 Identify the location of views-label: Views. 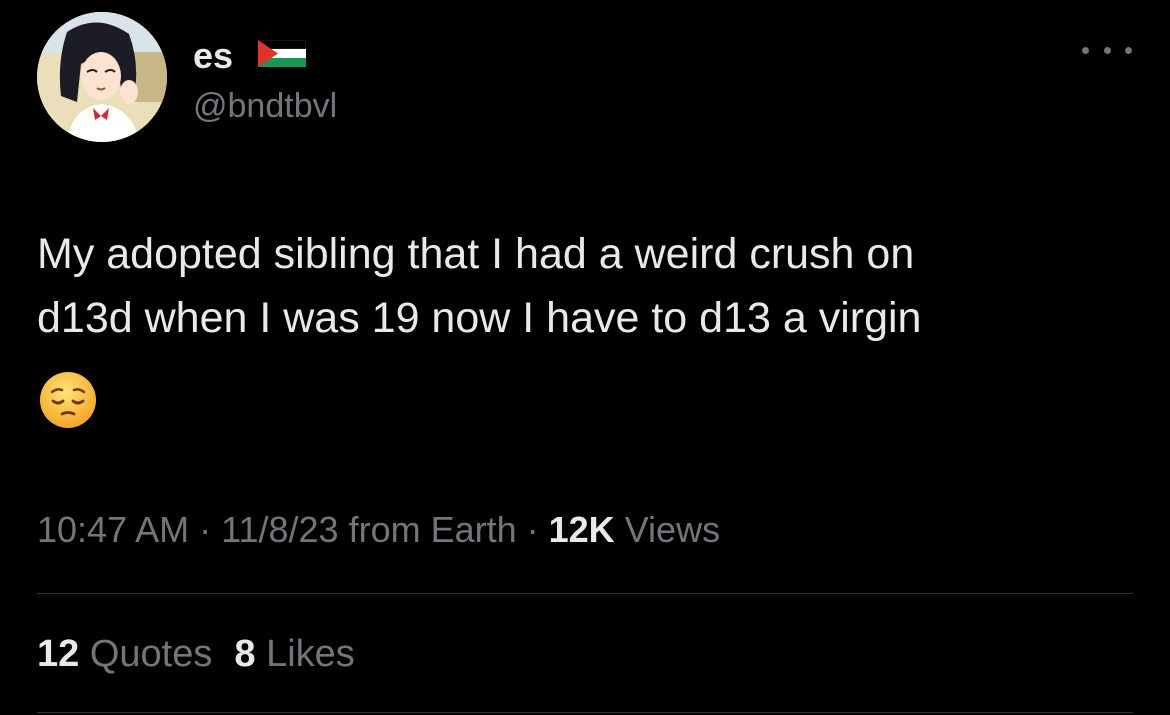
(672, 529).